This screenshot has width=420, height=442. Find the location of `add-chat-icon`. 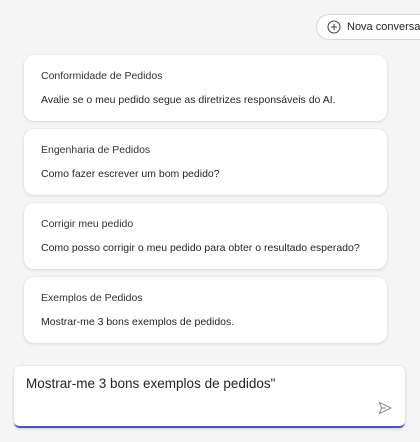

add-chat-icon is located at coordinates (334, 27).